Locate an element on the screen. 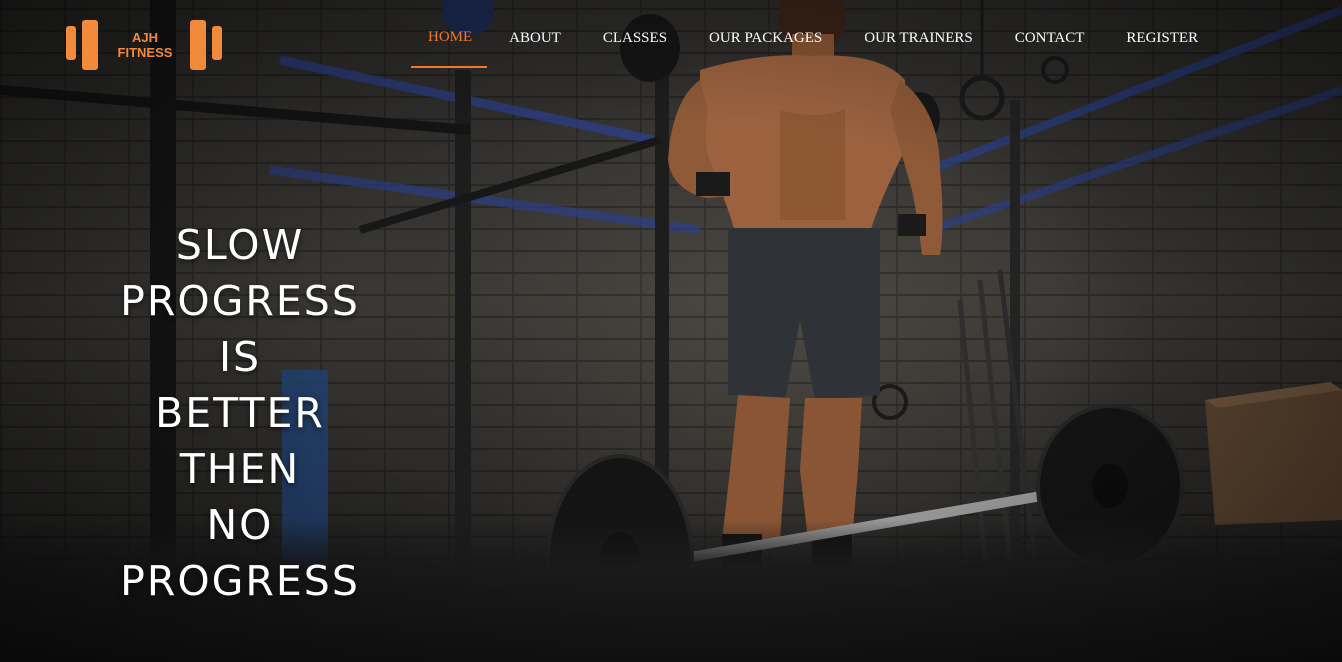 Image resolution: width=1342 pixels, height=662 pixels. hero-headline: SLOW PROGRESS IS BETTER THEN NO PROGRESS is located at coordinates (240, 413).